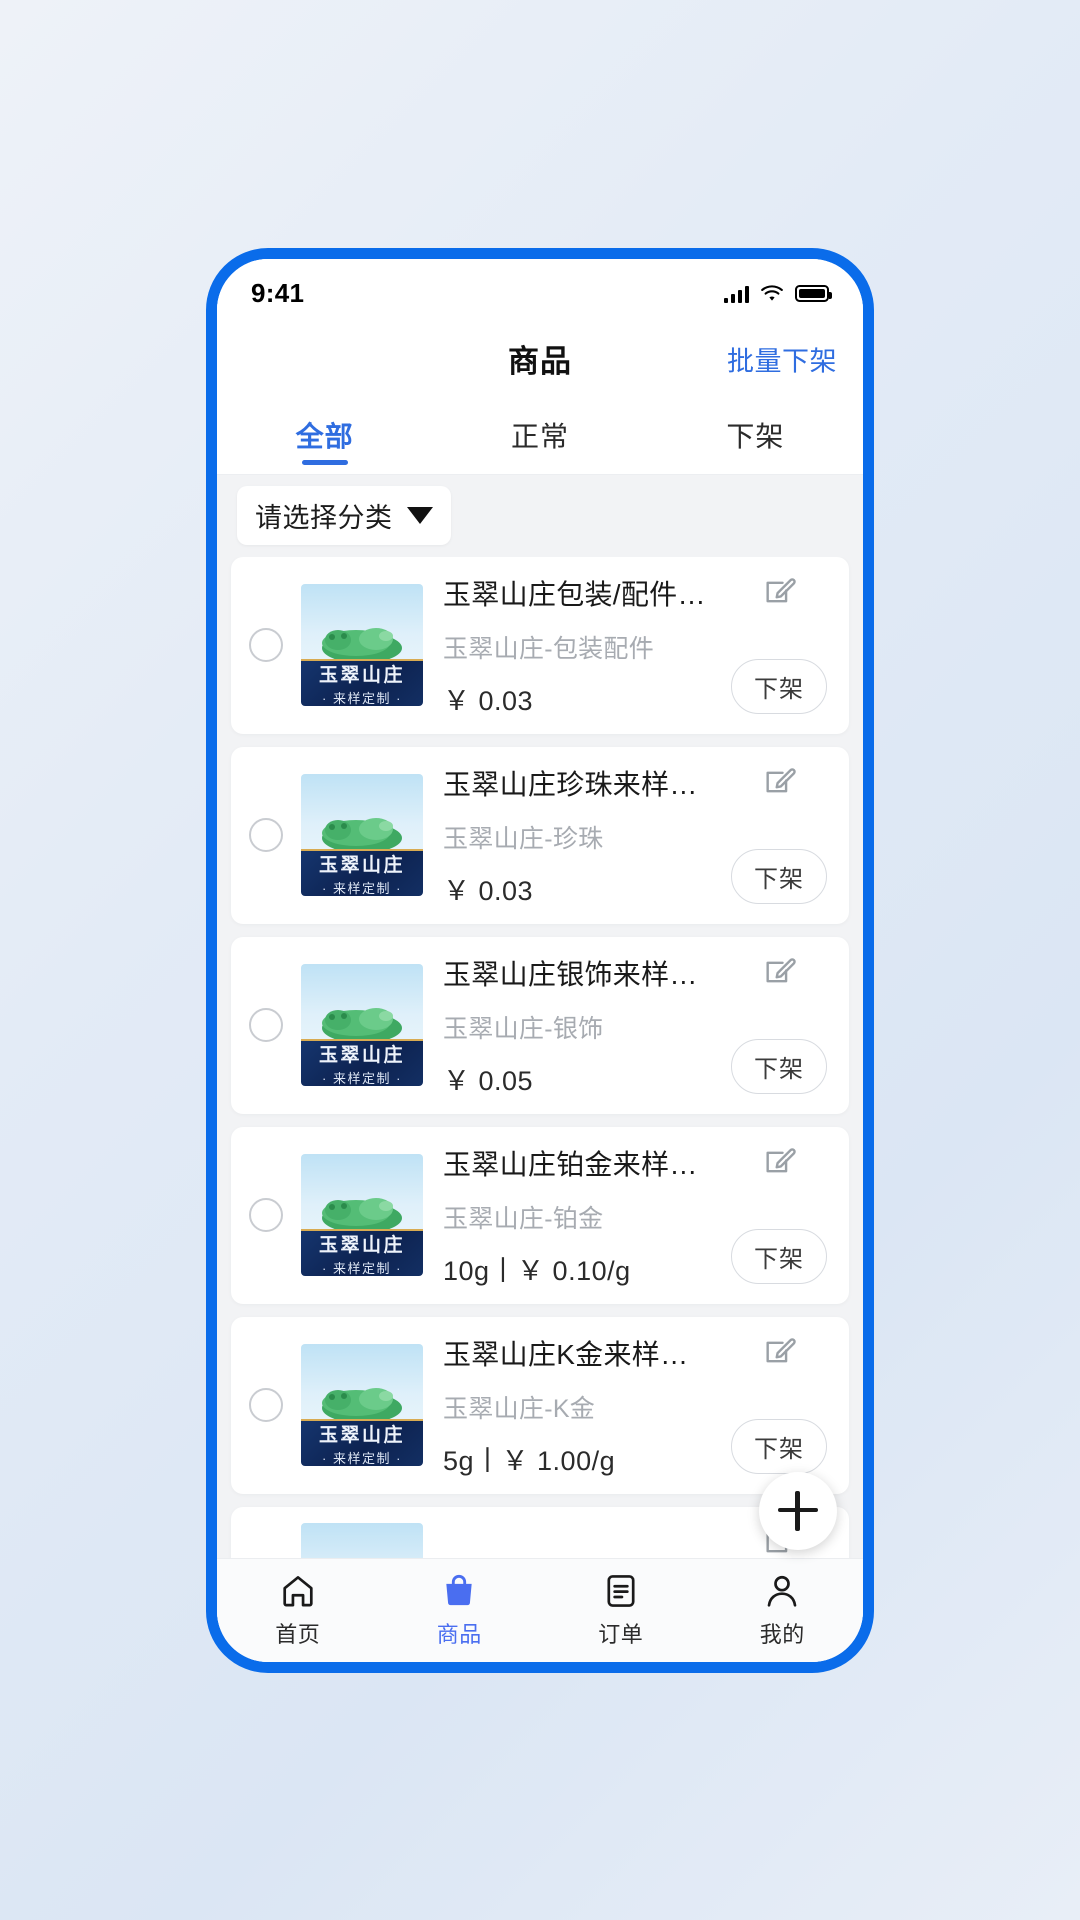 The height and width of the screenshot is (1920, 1080). Describe the element at coordinates (298, 1610) in the screenshot. I see `nav-item-home: 首页` at that location.